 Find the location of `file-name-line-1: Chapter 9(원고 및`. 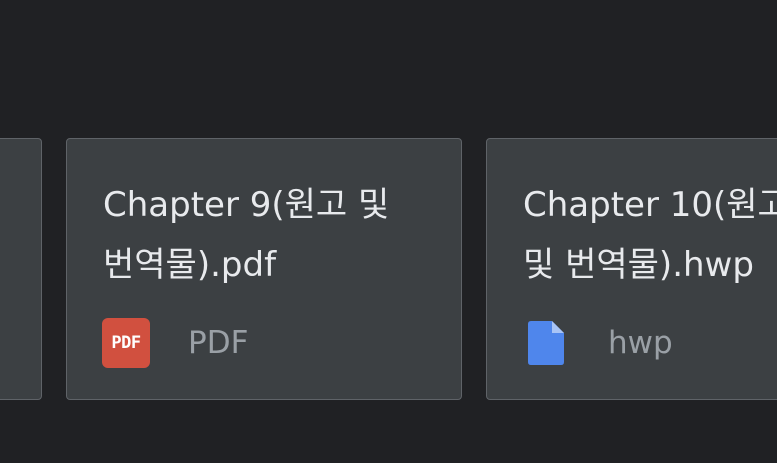

file-name-line-1: Chapter 9(원고 및 is located at coordinates (246, 205).